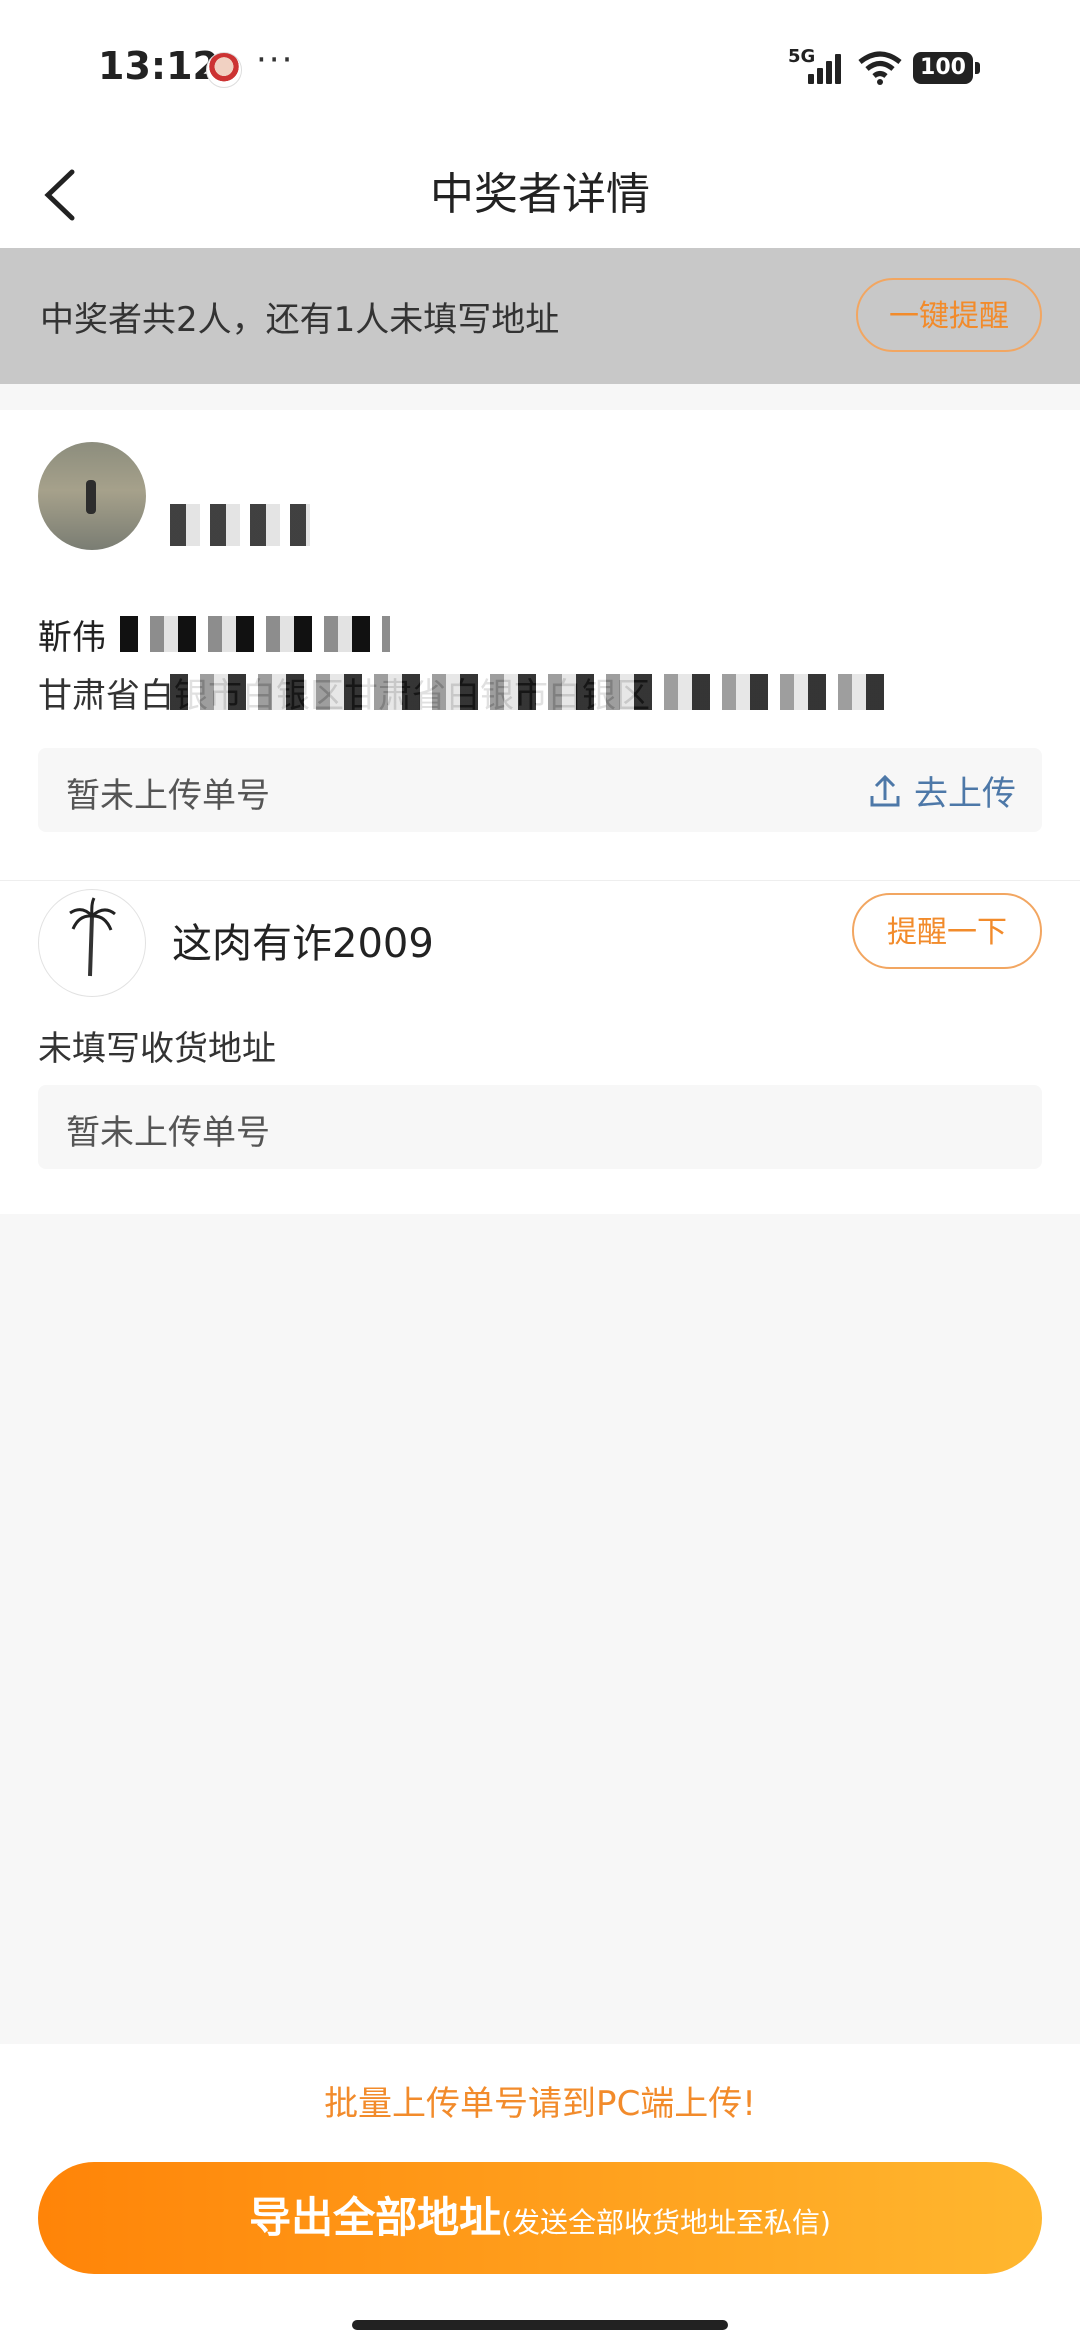  Describe the element at coordinates (303, 944) in the screenshot. I see `winner-name: 这肉有诈2009` at that location.